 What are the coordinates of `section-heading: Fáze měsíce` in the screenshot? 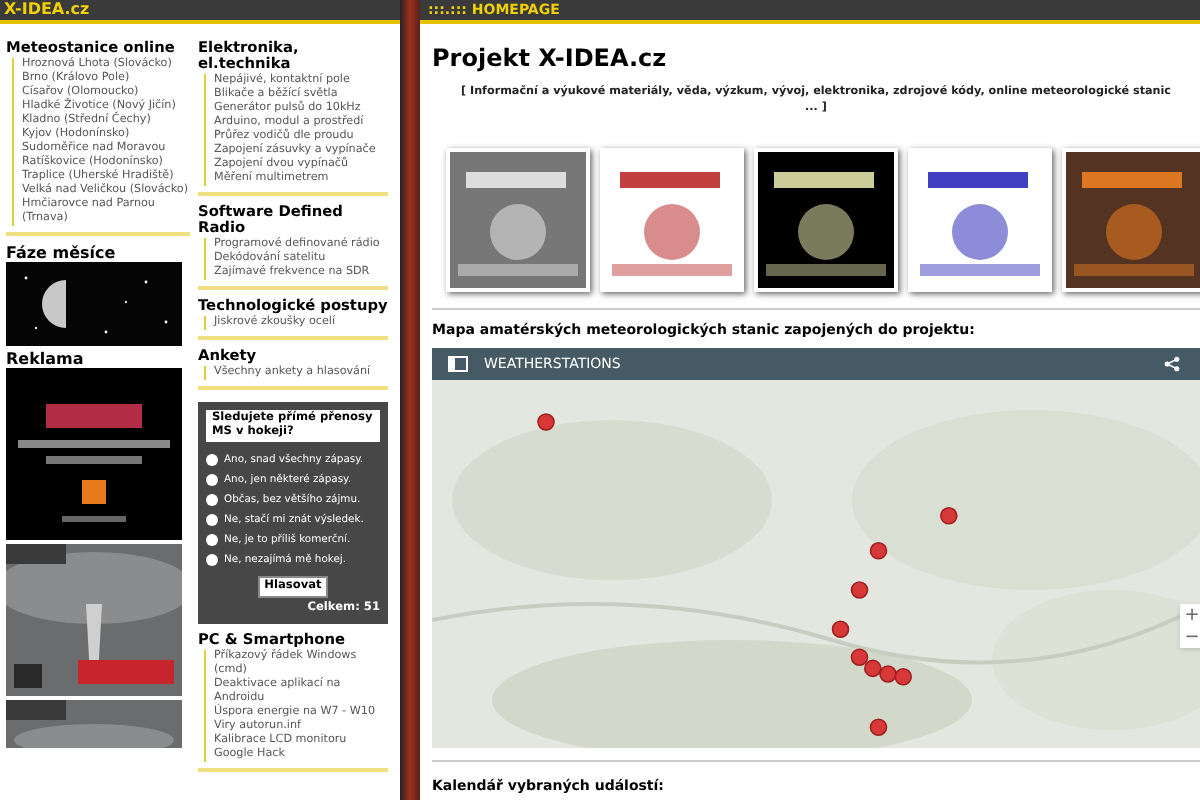 It's located at (62, 253).